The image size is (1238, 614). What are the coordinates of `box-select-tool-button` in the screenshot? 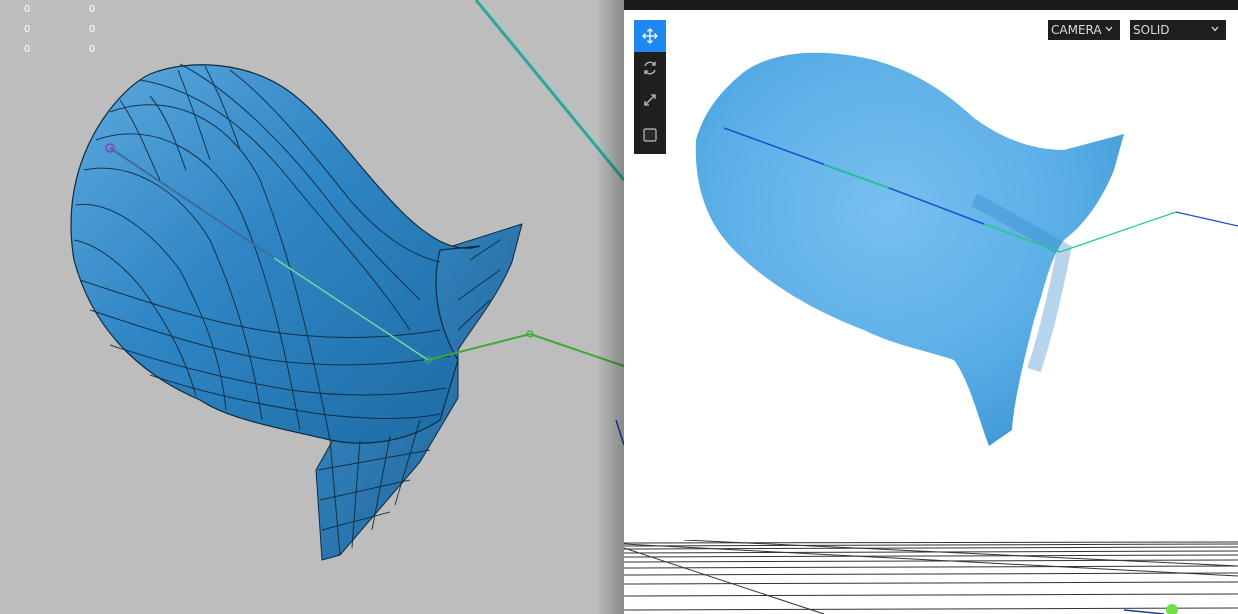 It's located at (650, 135).